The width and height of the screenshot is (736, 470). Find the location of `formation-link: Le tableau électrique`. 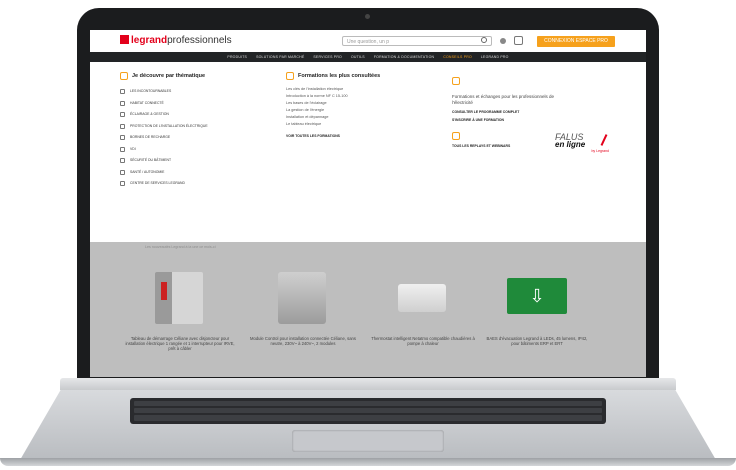

formation-link: Le tableau électrique is located at coordinates (361, 124).